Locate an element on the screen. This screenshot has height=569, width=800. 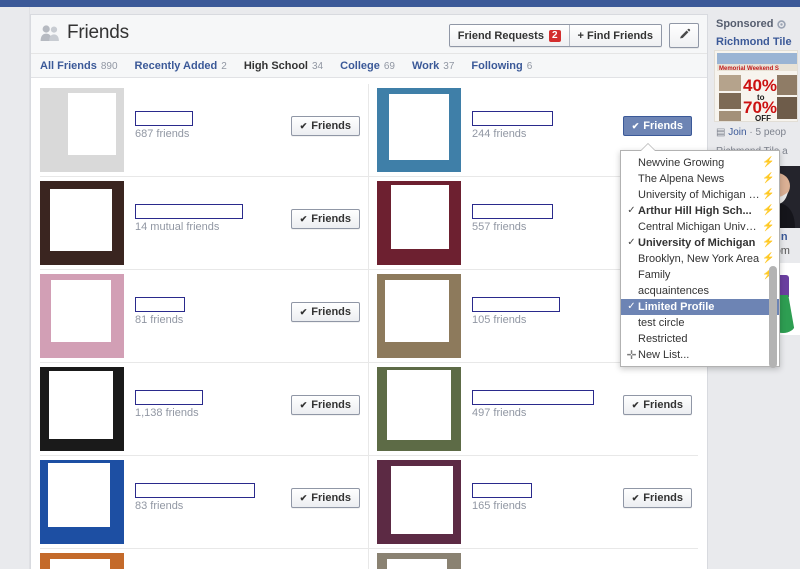
tab-college: College 69 is located at coordinates (367, 66).